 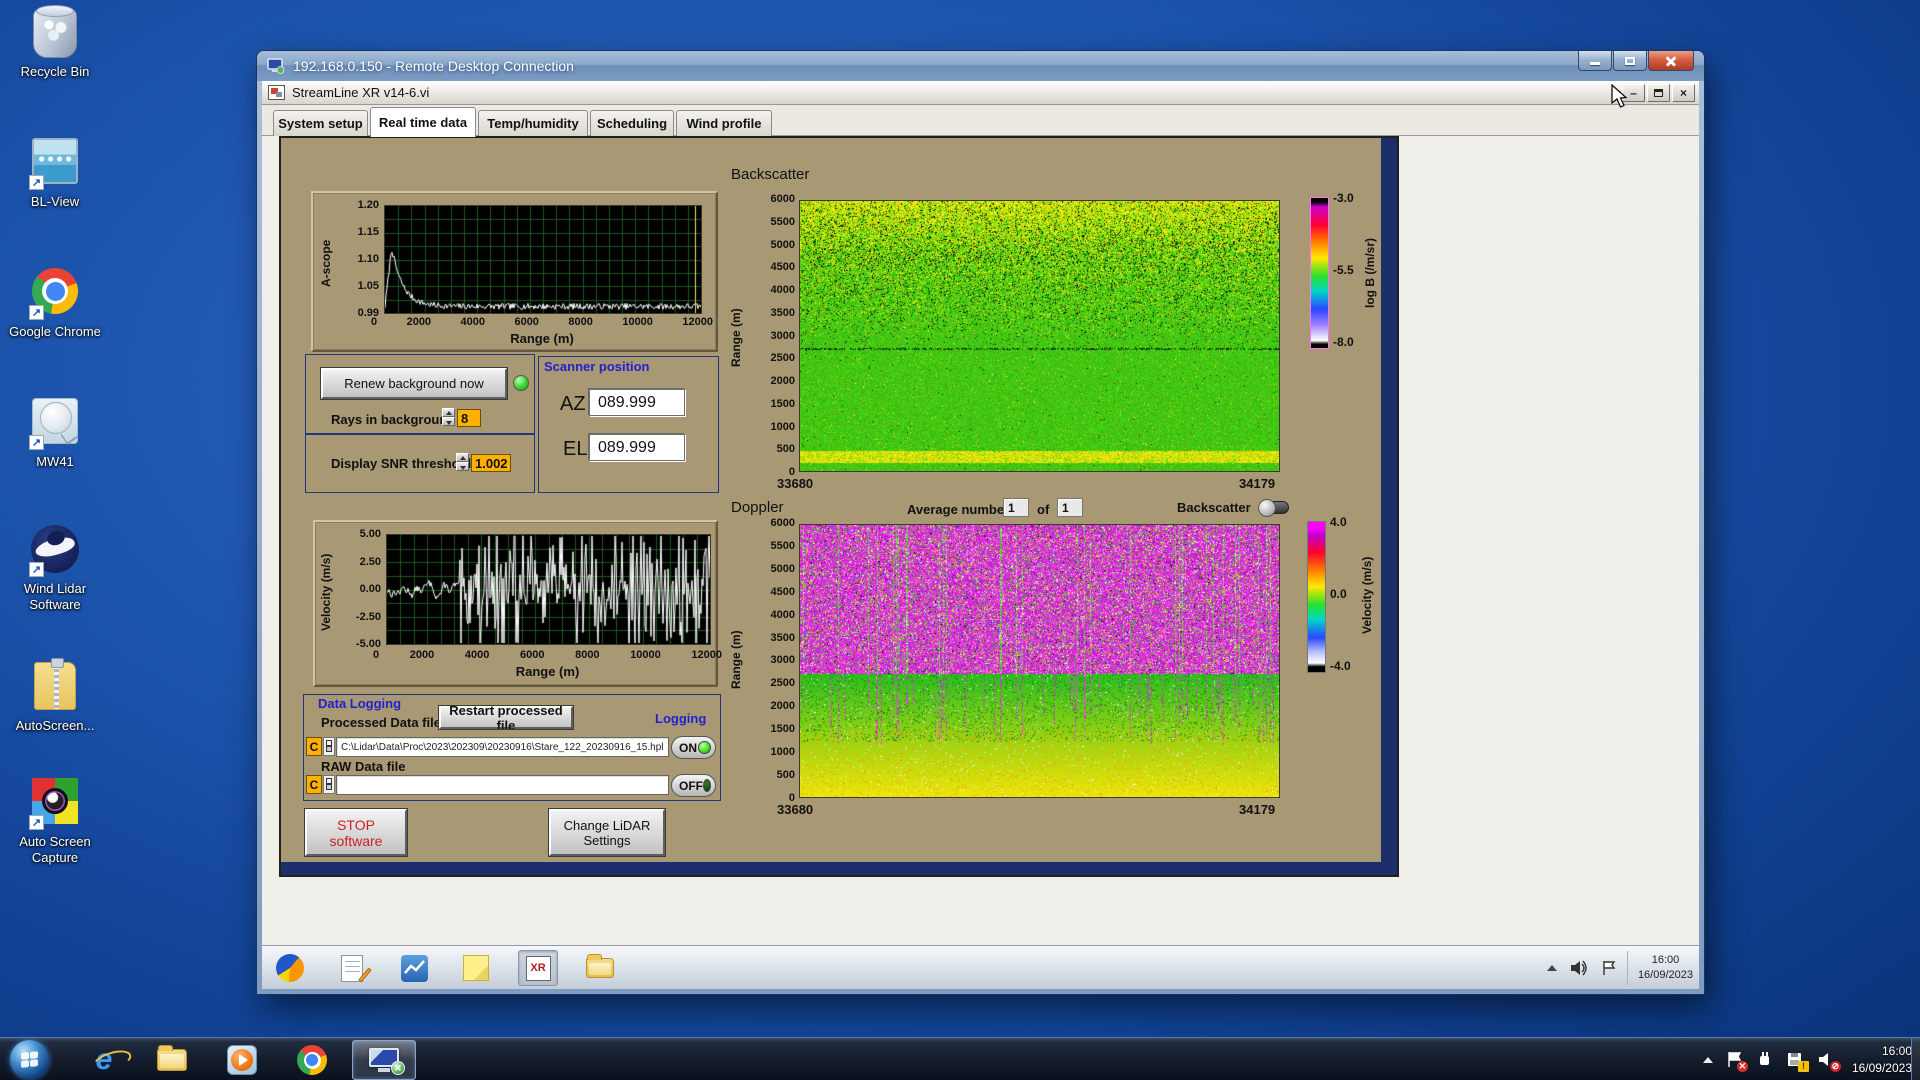 I want to click on ascope-plot-canvas, so click(x=543, y=259).